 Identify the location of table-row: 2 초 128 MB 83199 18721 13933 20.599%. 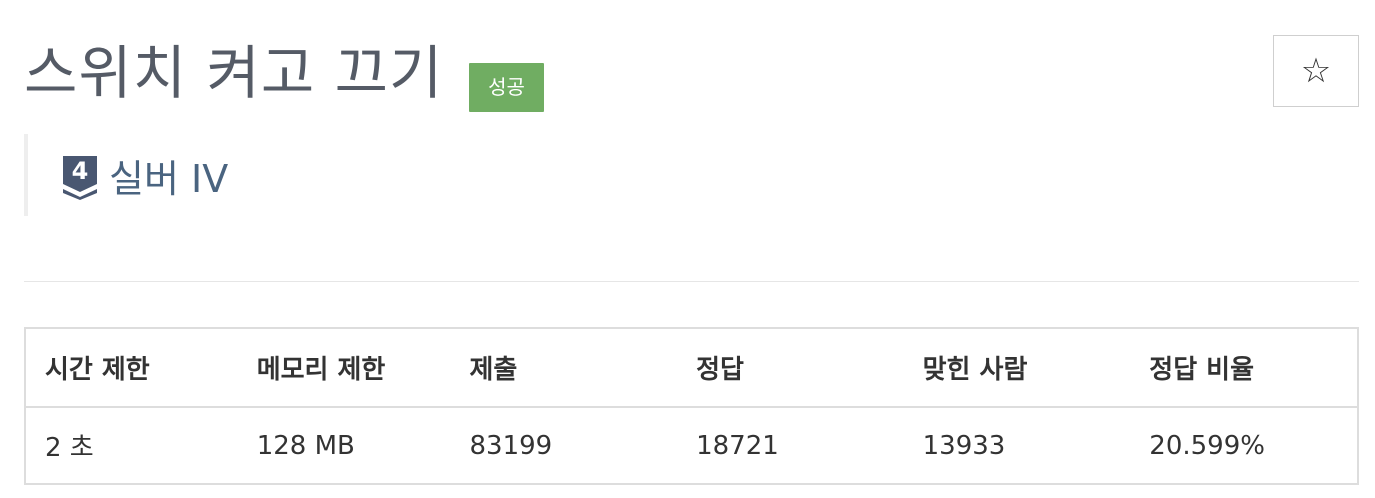
(691, 445).